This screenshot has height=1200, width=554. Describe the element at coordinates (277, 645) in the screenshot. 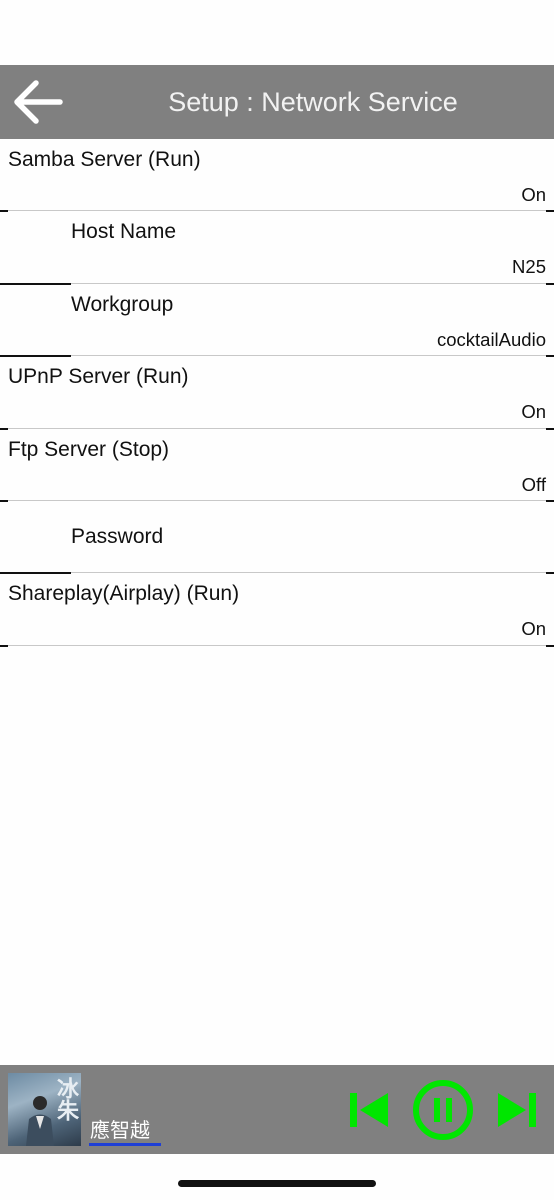

I see `divider` at that location.